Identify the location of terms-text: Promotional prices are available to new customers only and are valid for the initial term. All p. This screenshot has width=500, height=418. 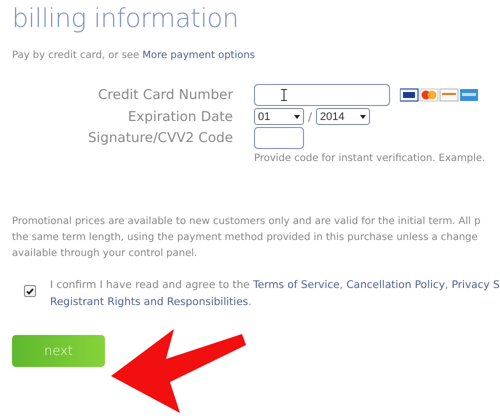
(246, 222).